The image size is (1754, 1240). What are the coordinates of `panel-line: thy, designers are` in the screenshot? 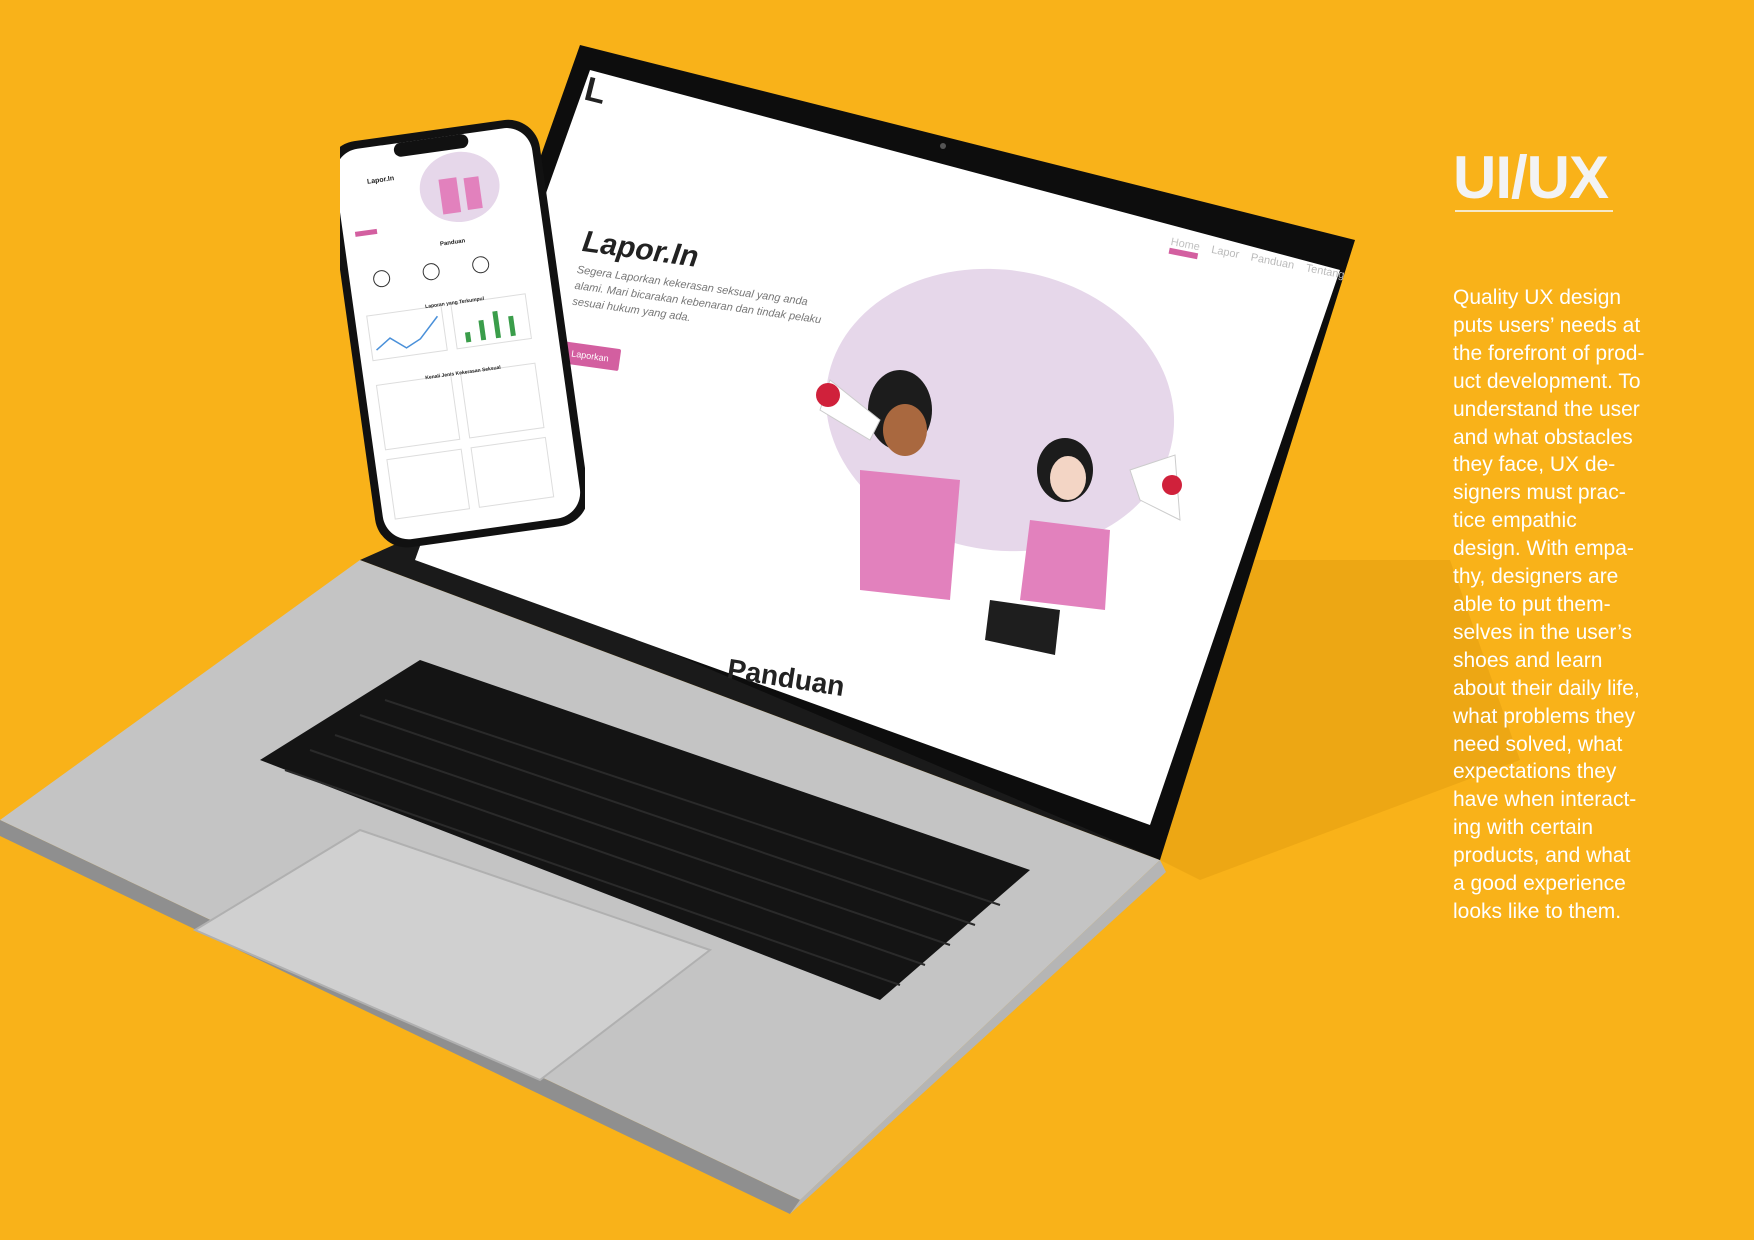 It's located at (1536, 577).